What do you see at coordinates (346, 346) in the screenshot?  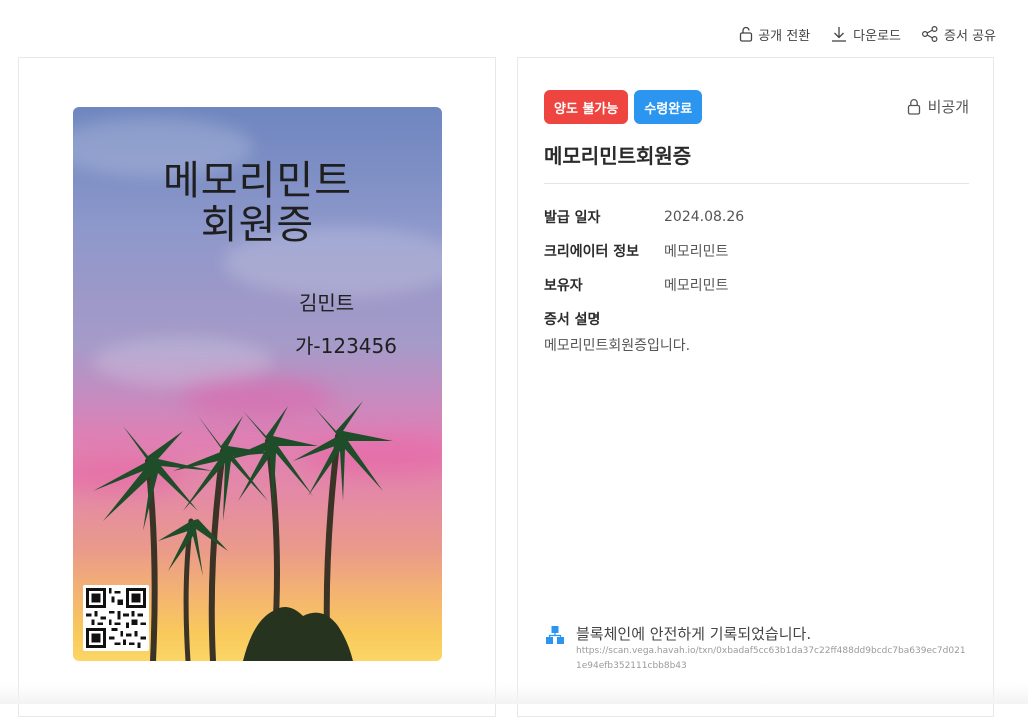 I see `card-member-code: 가-123456` at bounding box center [346, 346].